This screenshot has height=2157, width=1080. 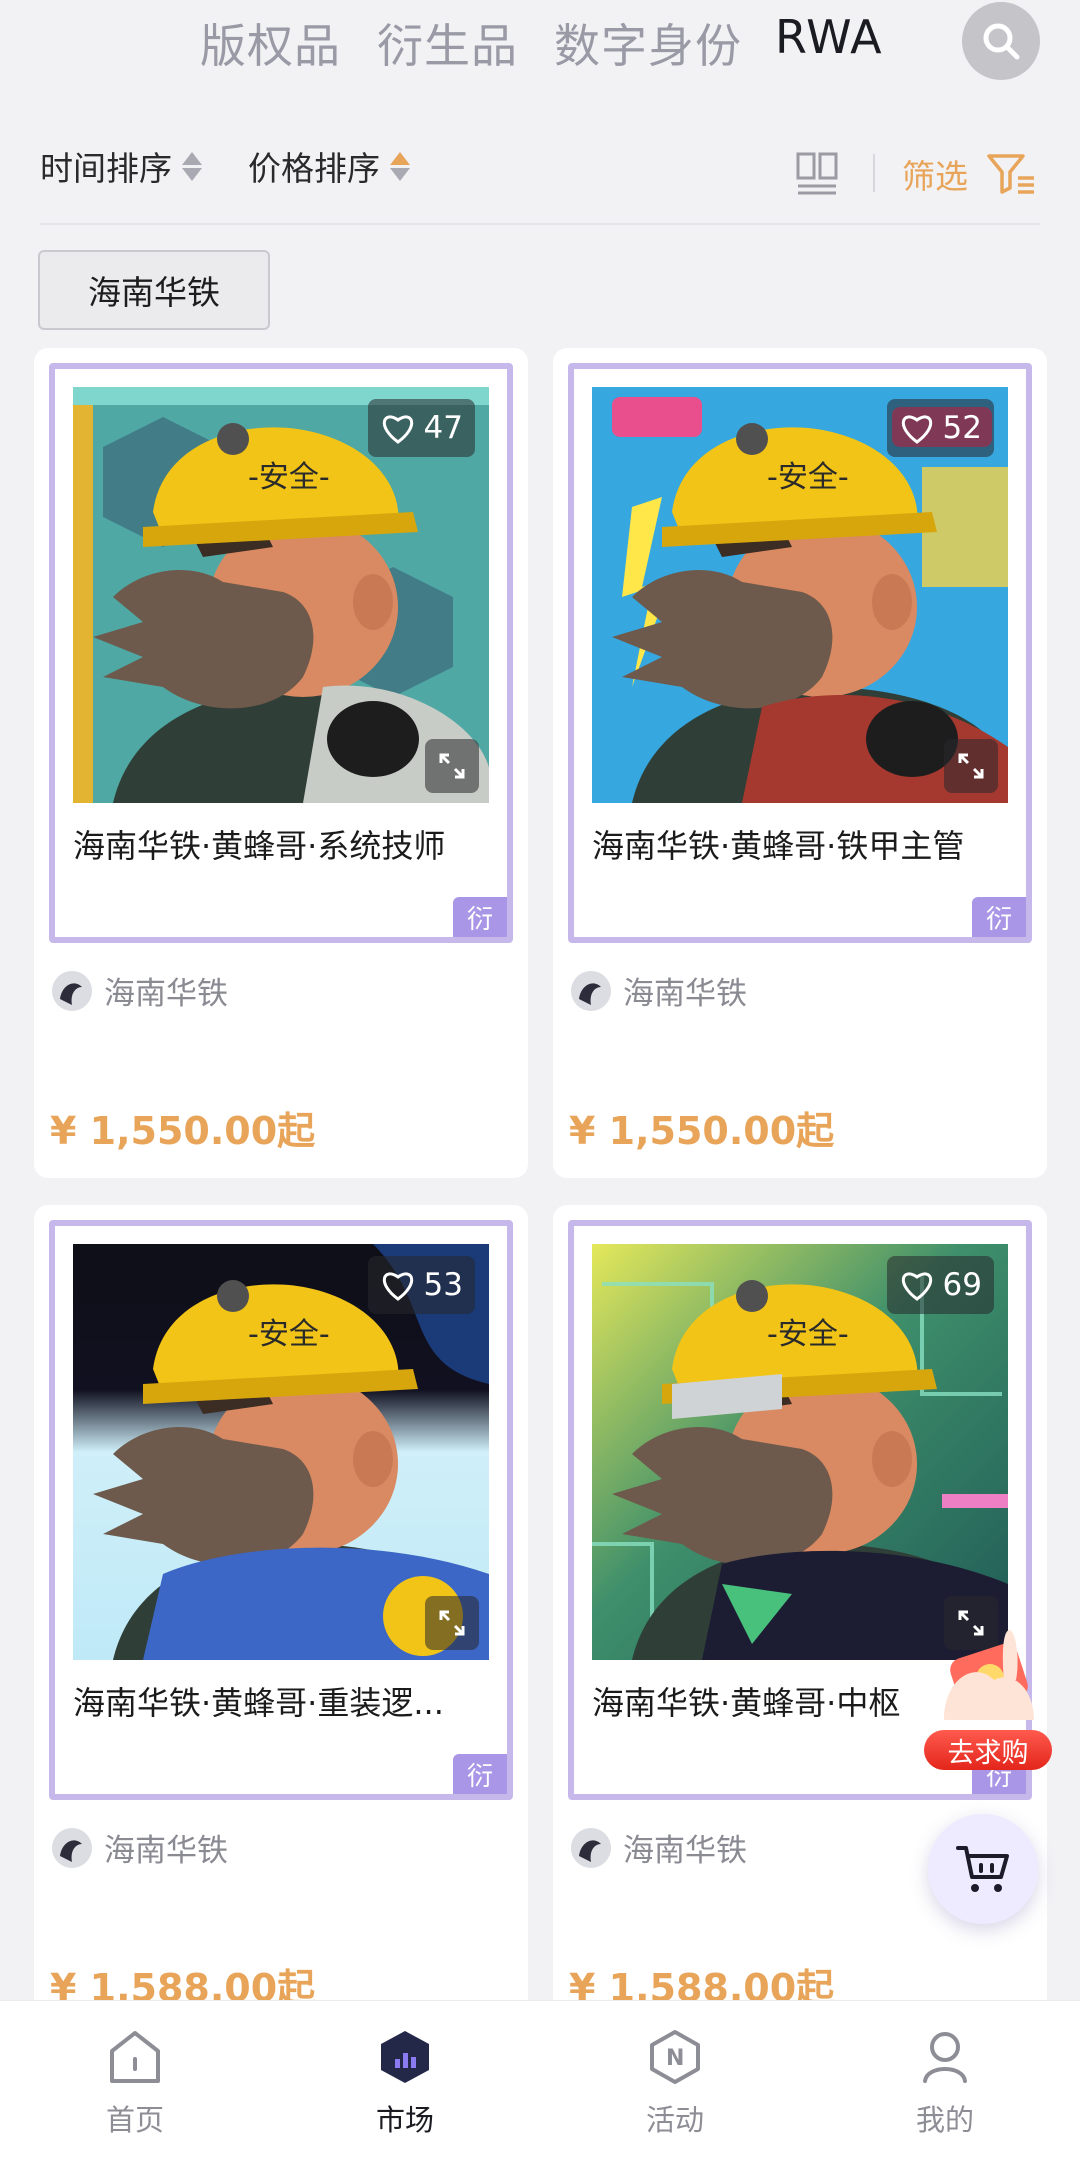 I want to click on like-button: 53, so click(x=421, y=1285).